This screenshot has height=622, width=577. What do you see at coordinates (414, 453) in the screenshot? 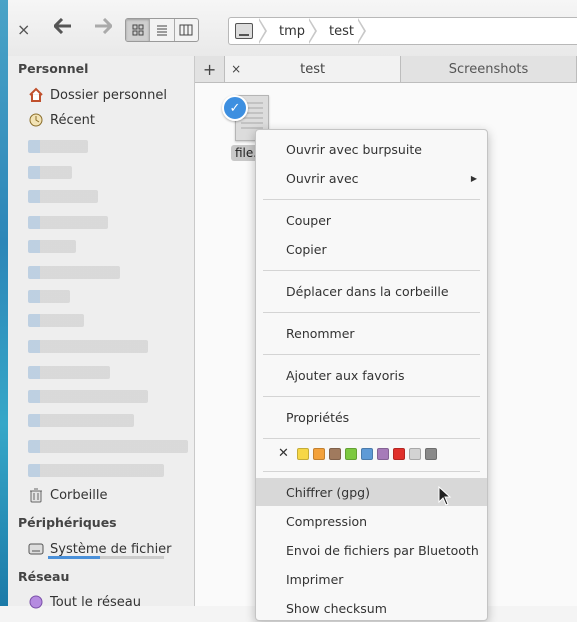
I see `color-tag-light-gray` at bounding box center [414, 453].